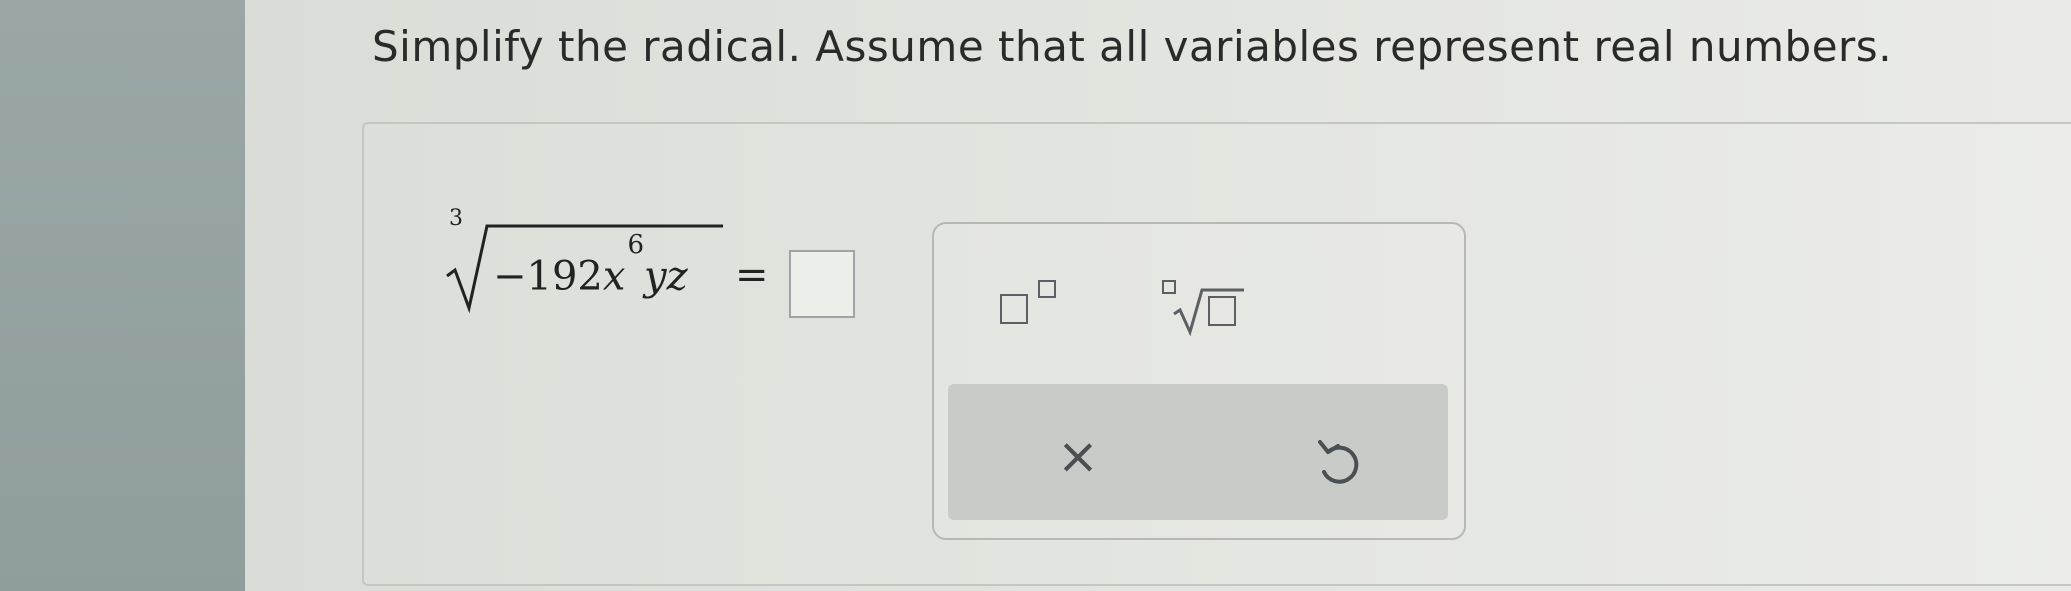 The image size is (2071, 591). What do you see at coordinates (1014, 309) in the screenshot?
I see `exponent-template-icon` at bounding box center [1014, 309].